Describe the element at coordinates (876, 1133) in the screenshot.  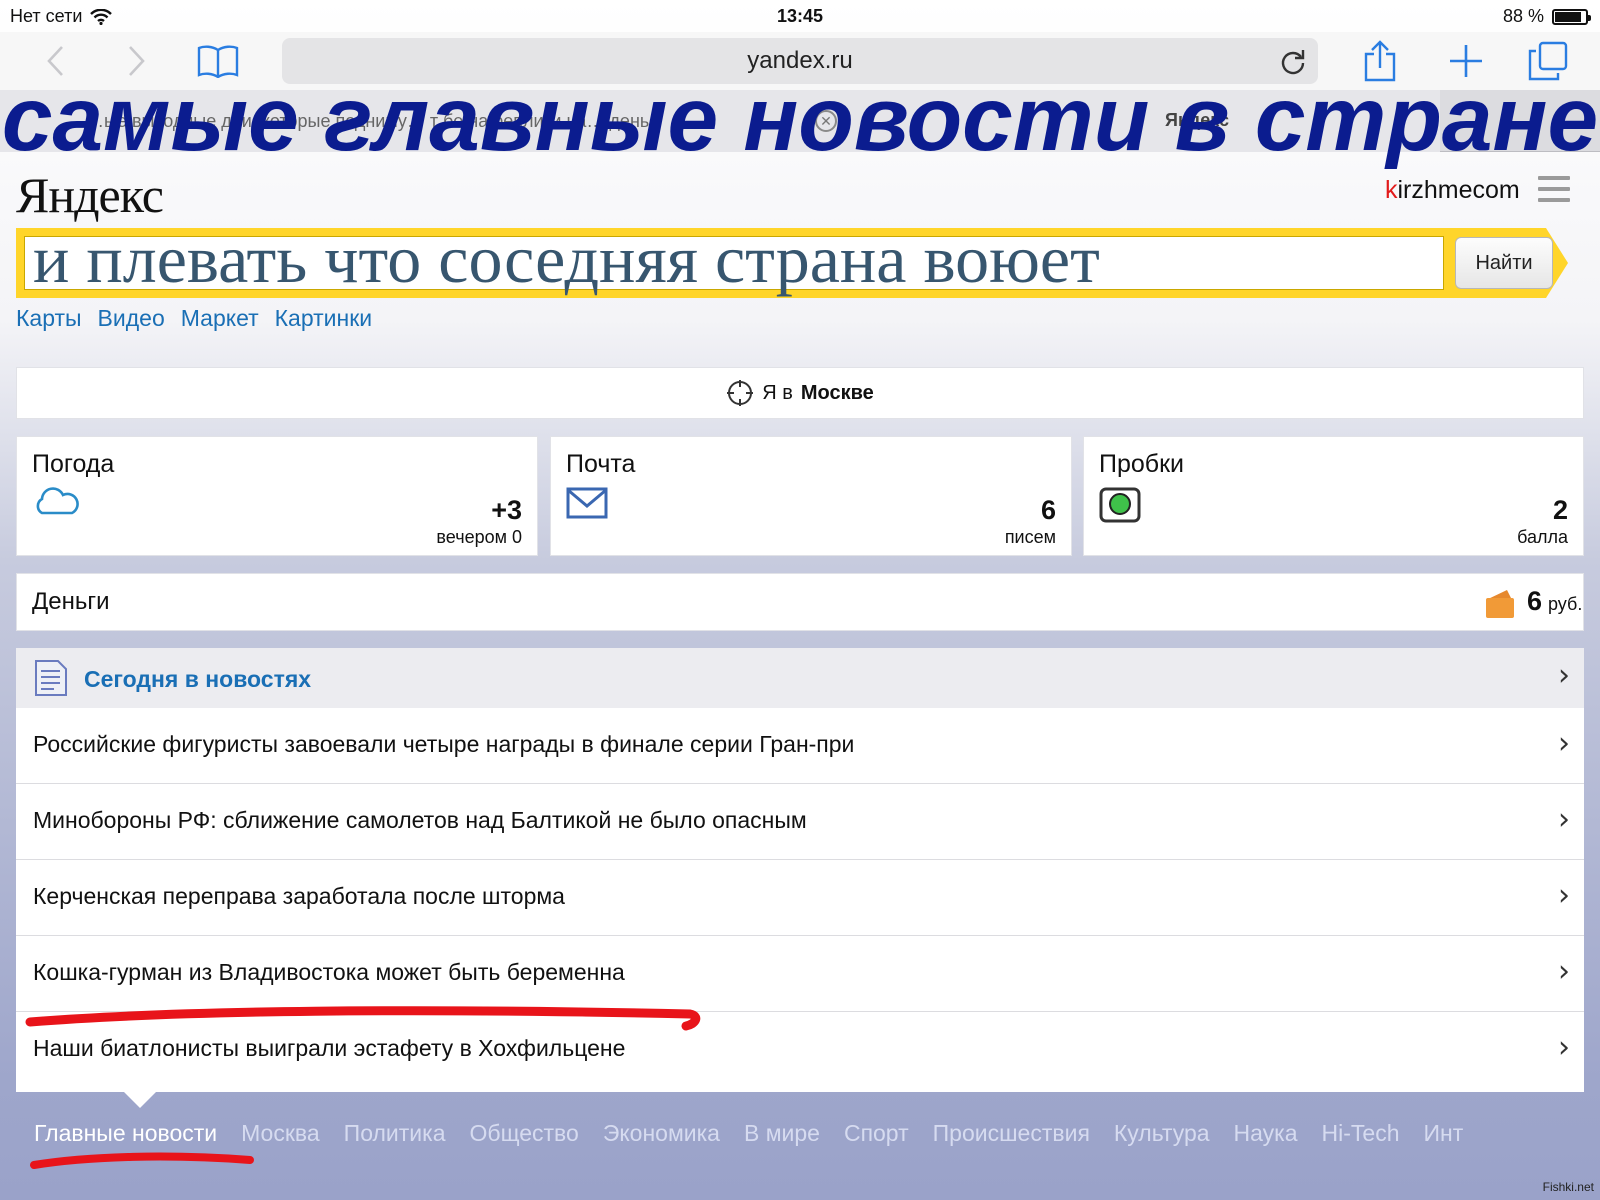
I see `category-sport: Спорт` at that location.